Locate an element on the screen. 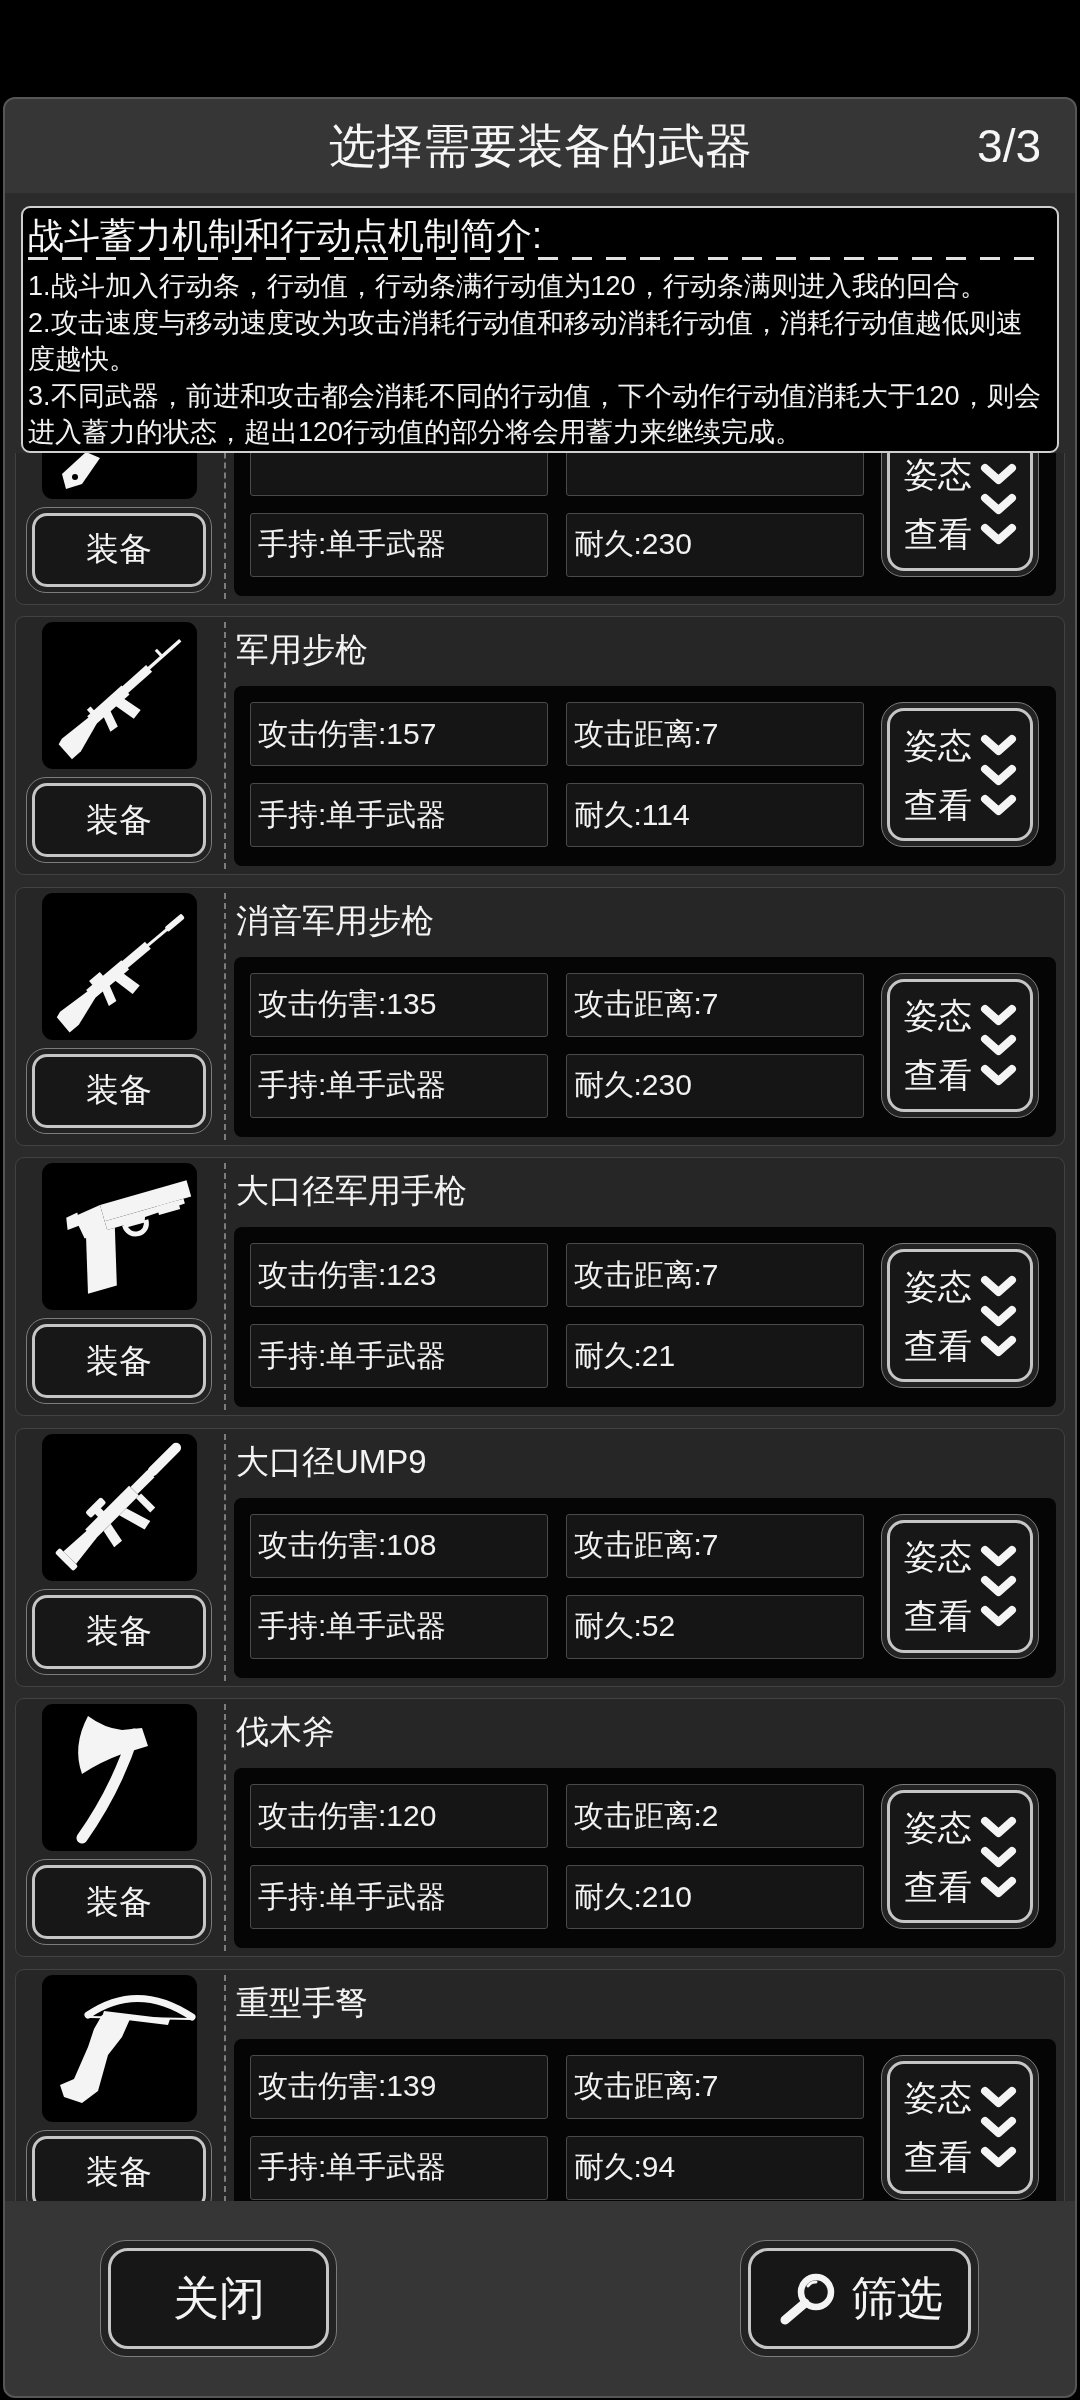 The width and height of the screenshot is (1080, 2400). stat-cell: 攻击伤害:108 is located at coordinates (399, 1545).